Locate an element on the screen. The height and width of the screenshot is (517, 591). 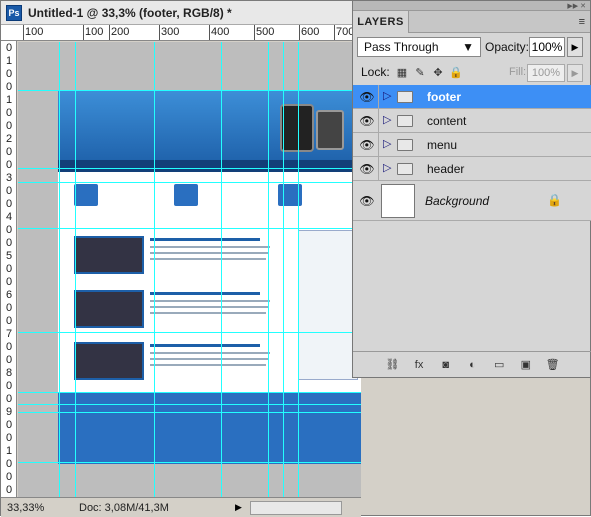
lock-position-icon: ✥ is located at coordinates (438, 72).